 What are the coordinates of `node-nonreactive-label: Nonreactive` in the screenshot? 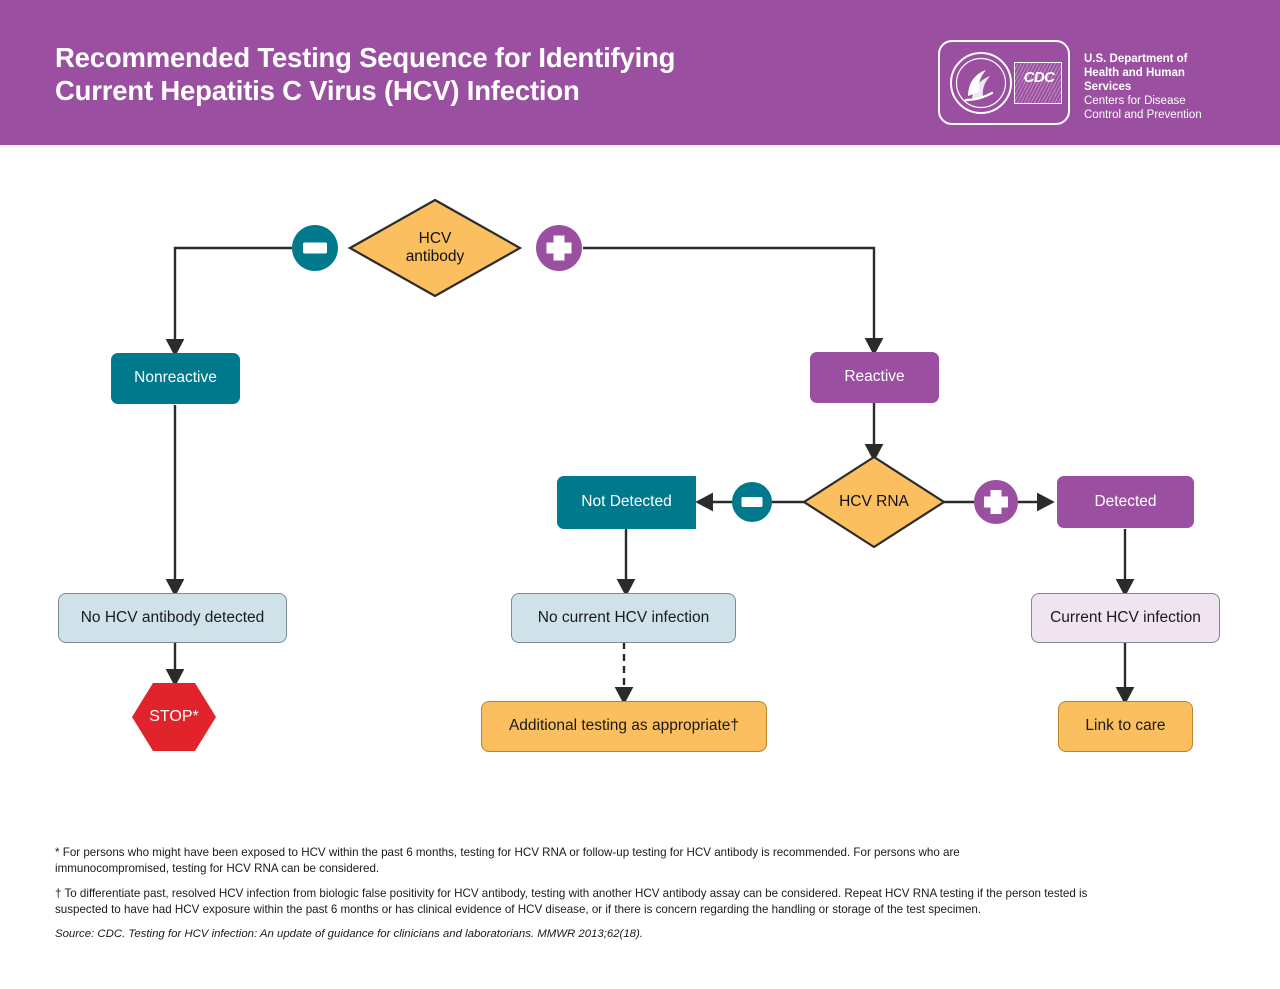 It's located at (175, 378).